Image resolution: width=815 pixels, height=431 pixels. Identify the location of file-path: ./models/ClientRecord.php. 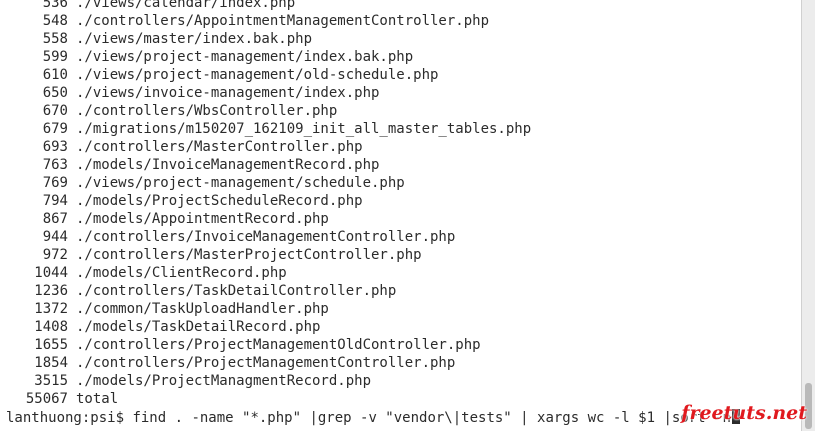
(181, 273).